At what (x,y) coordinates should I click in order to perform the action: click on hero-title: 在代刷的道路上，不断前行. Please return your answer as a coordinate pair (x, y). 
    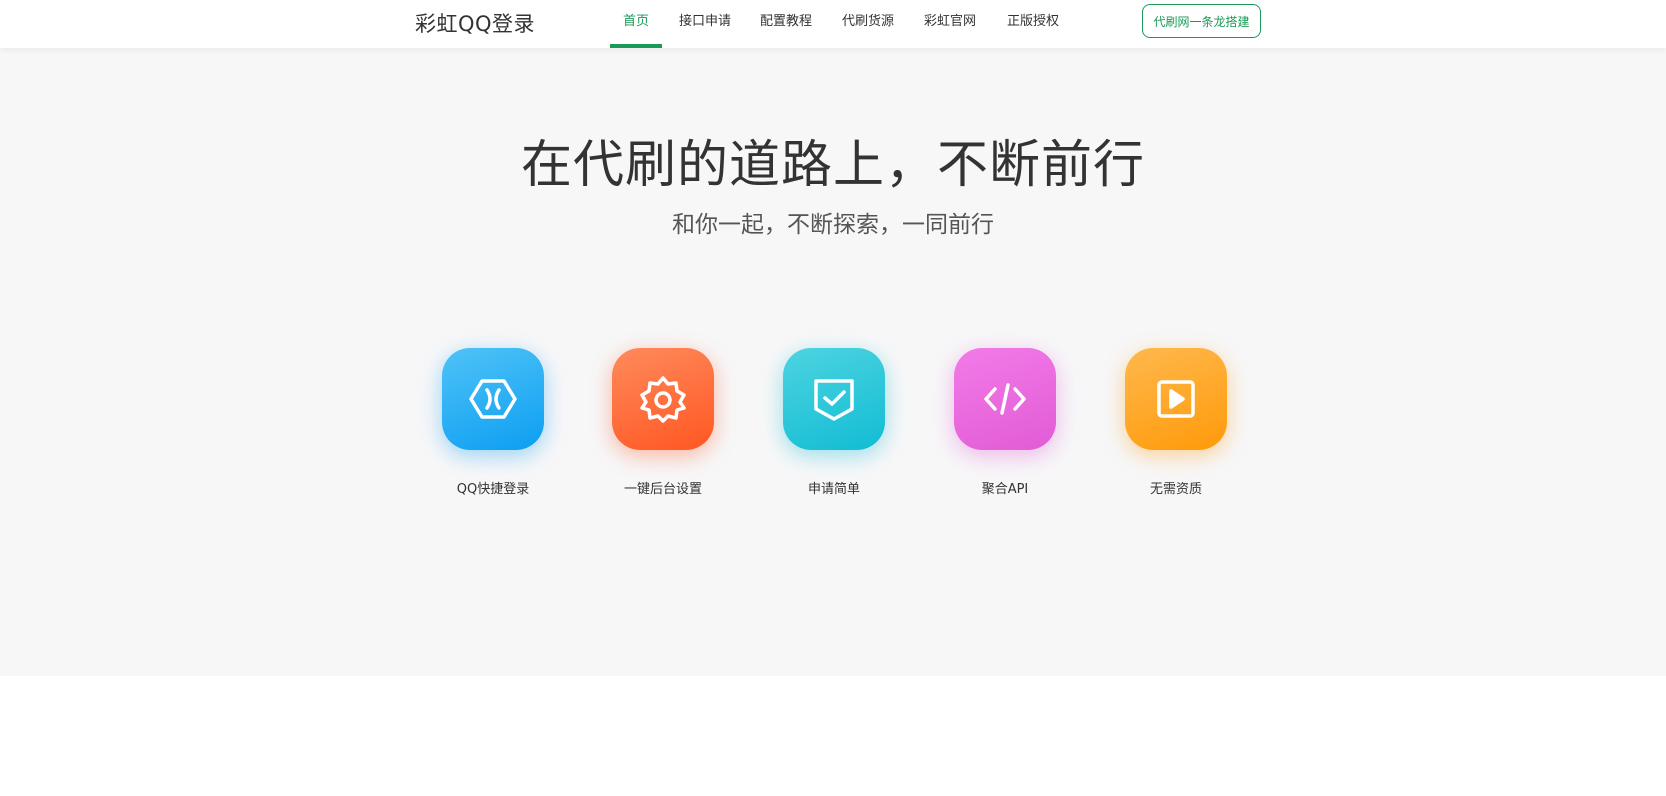
    Looking at the image, I should click on (832, 165).